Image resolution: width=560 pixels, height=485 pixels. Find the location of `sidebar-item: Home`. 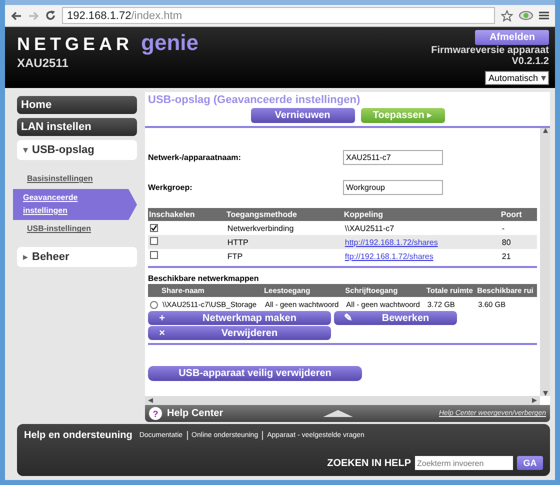

sidebar-item: Home is located at coordinates (77, 105).